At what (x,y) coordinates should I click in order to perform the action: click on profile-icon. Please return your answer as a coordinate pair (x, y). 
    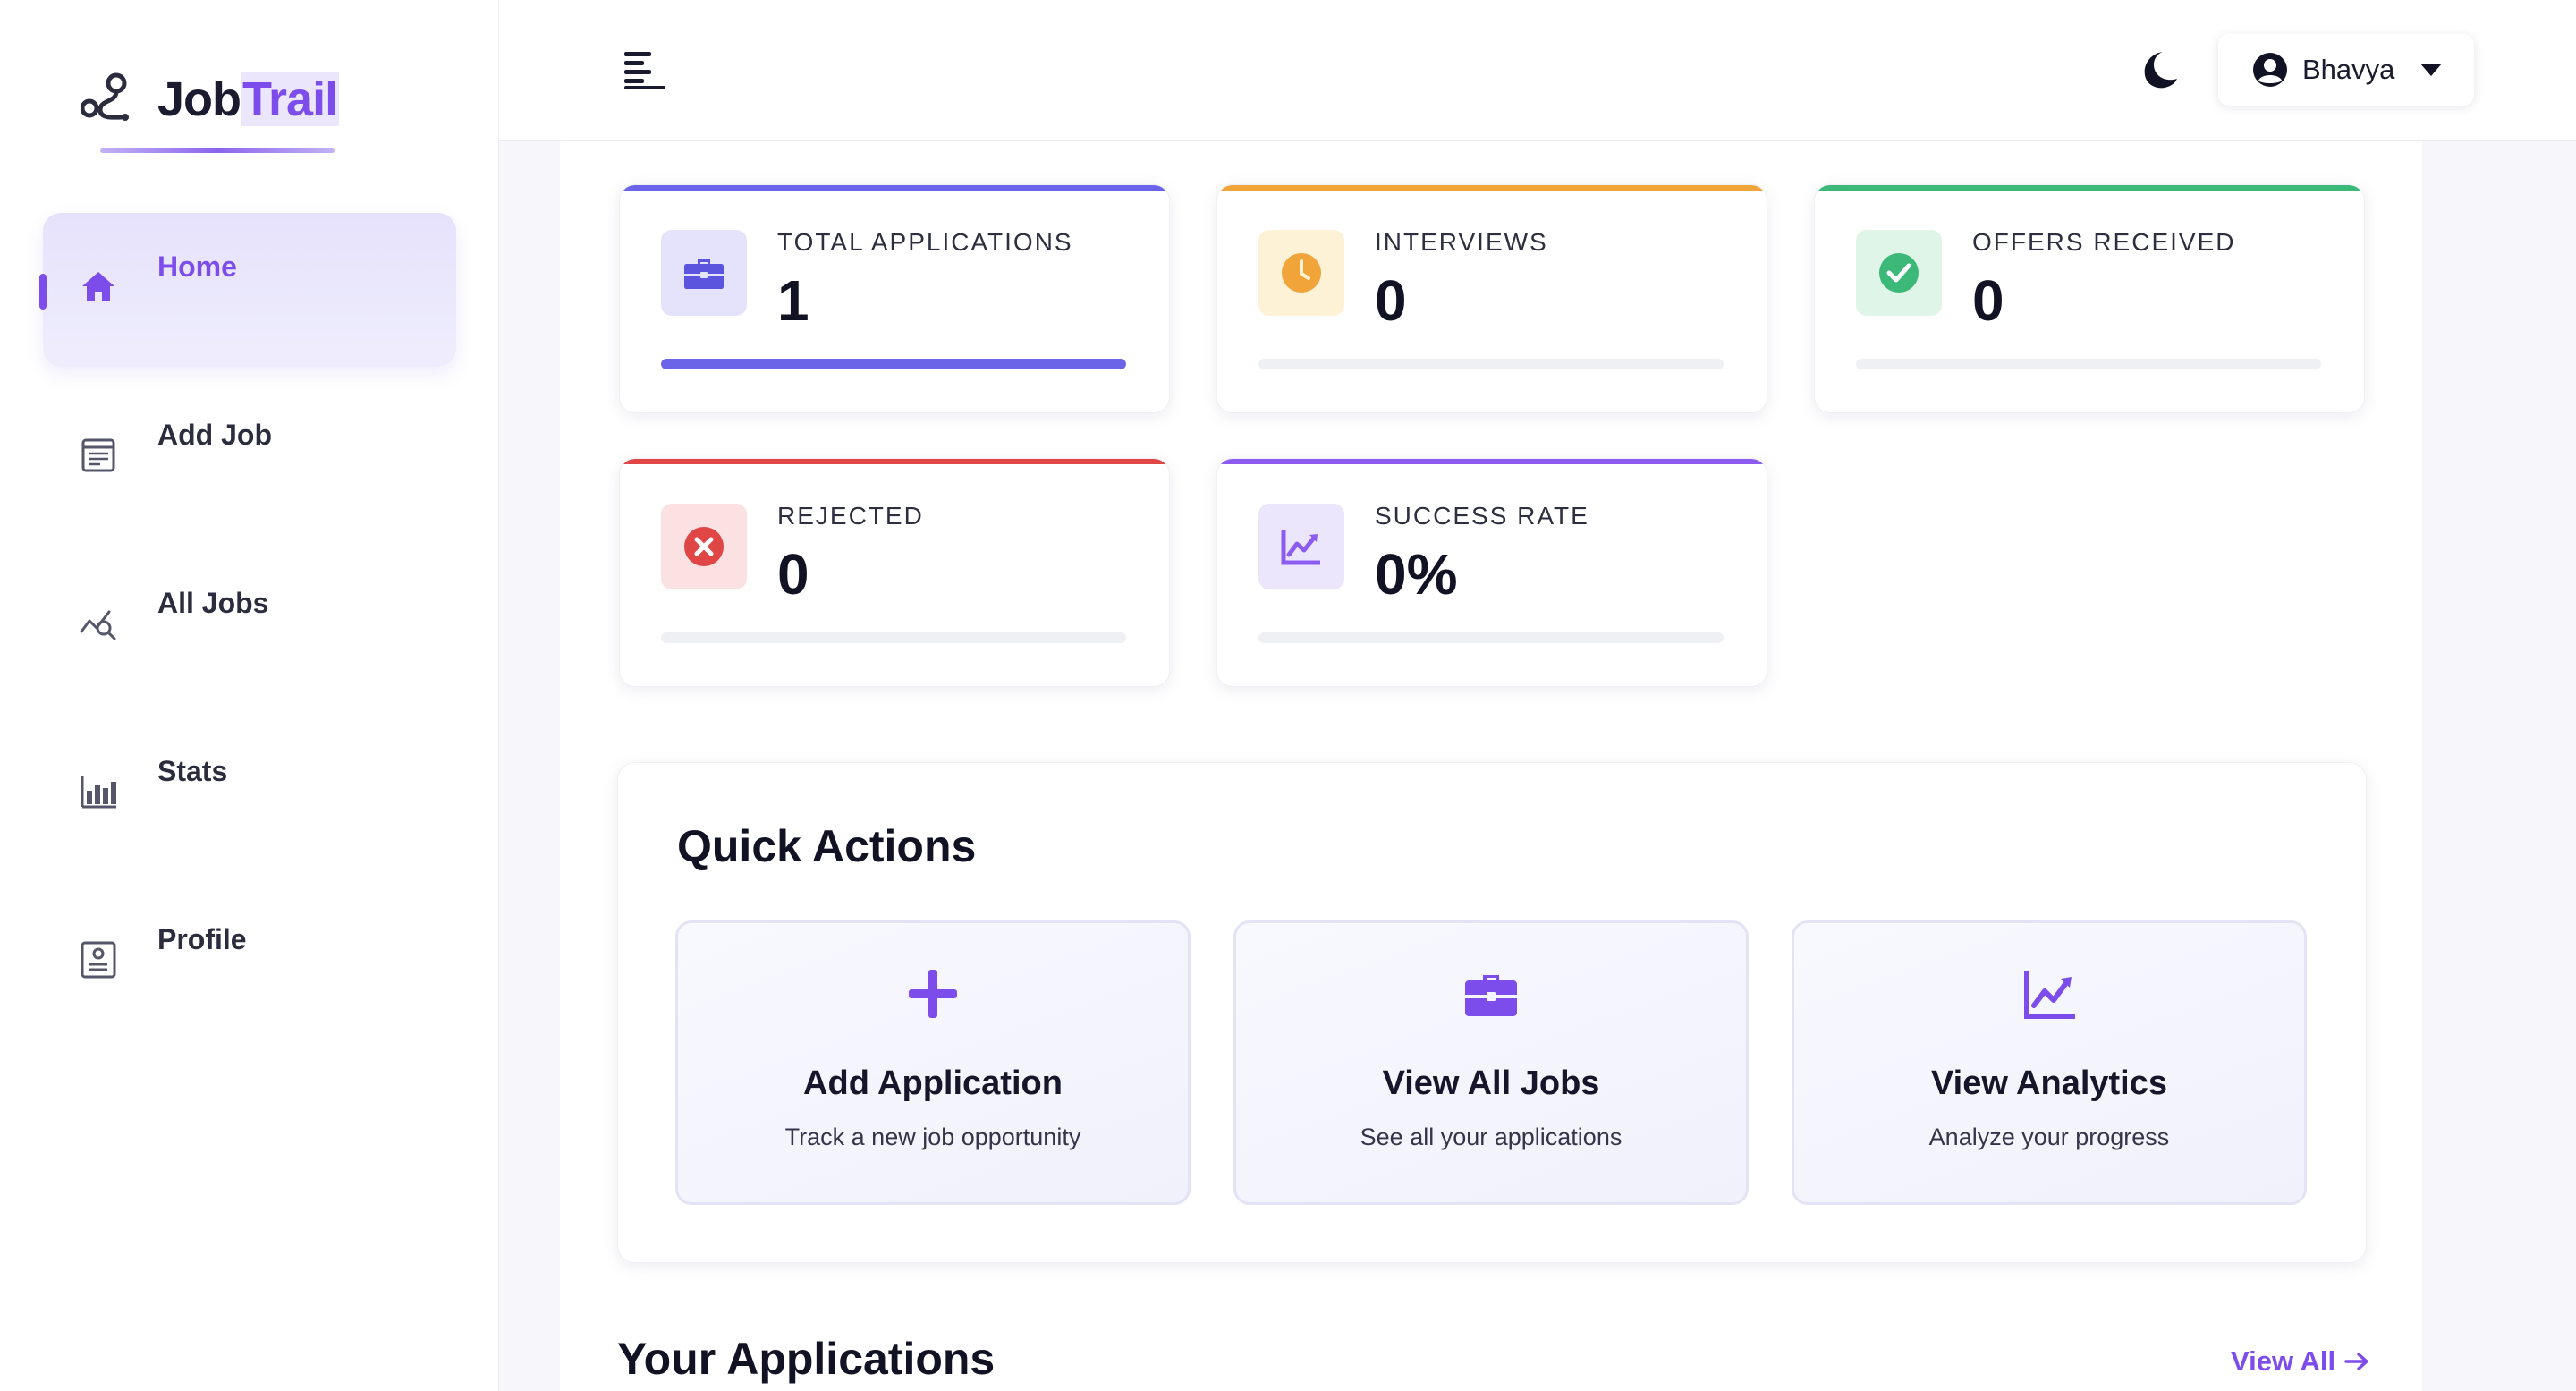
    Looking at the image, I should click on (98, 960).